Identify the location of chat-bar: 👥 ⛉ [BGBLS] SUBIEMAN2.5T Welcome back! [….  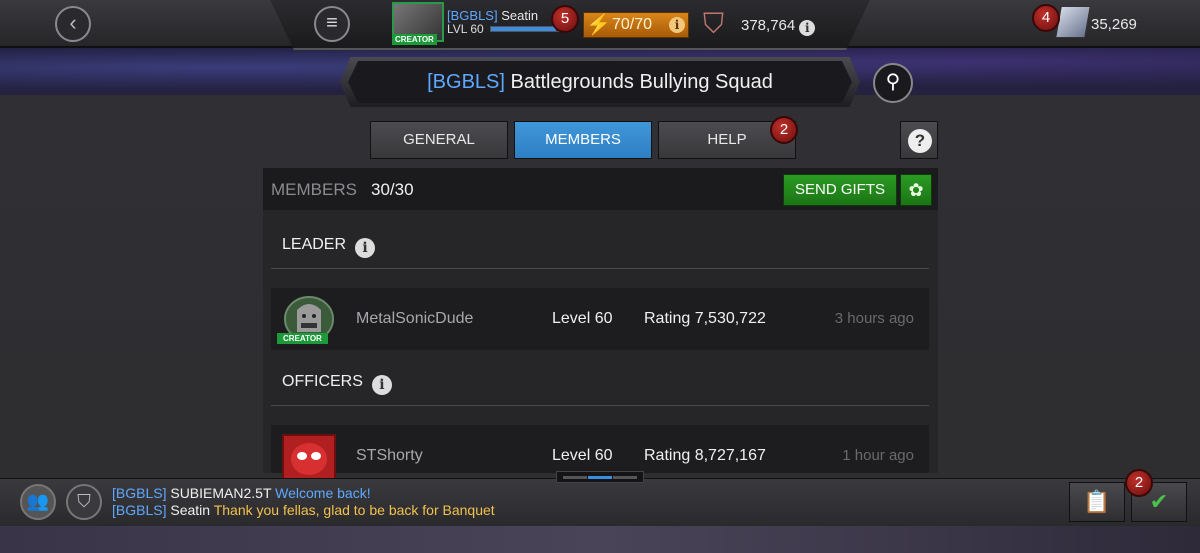
(600, 502).